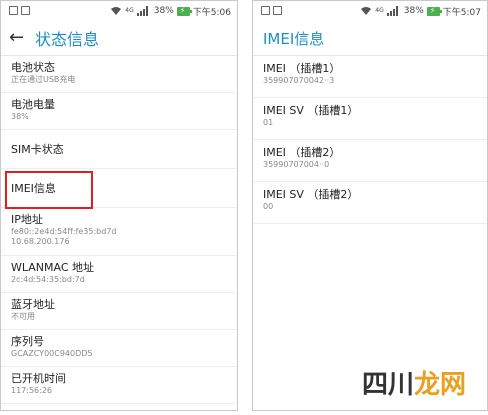 The height and width of the screenshot is (415, 488). What do you see at coordinates (38, 378) in the screenshot?
I see `item-title: 已开机时间` at bounding box center [38, 378].